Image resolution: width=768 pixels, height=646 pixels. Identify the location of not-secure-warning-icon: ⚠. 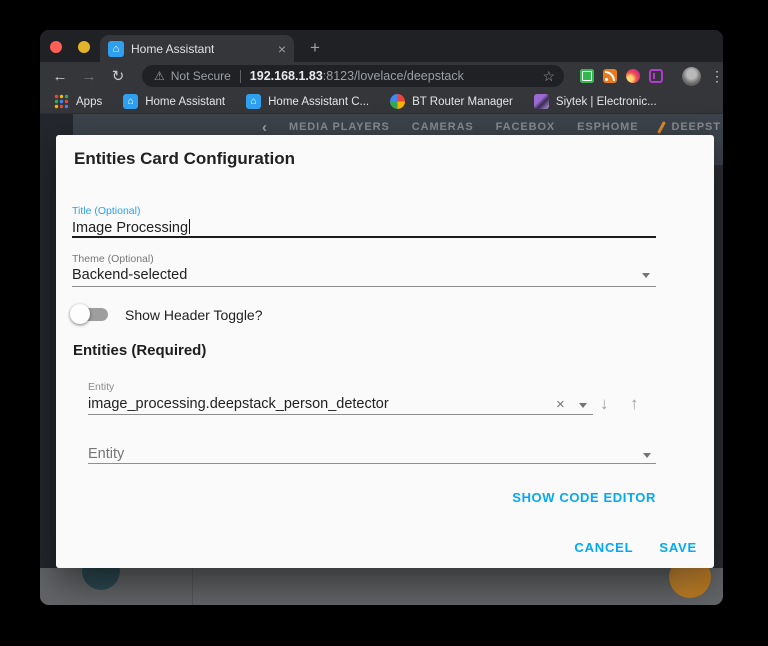
(159, 76).